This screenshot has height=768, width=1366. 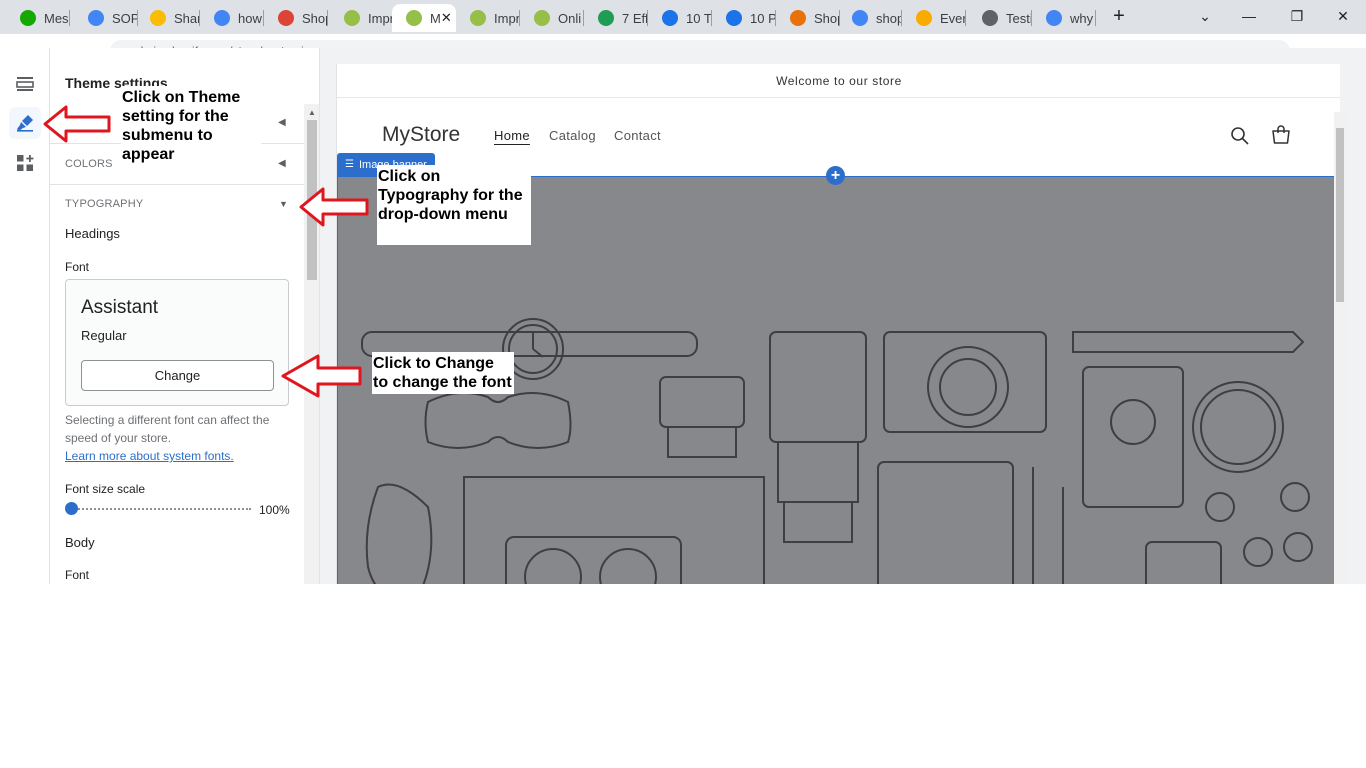 What do you see at coordinates (92, 233) in the screenshot?
I see `headings-label: Headings` at bounding box center [92, 233].